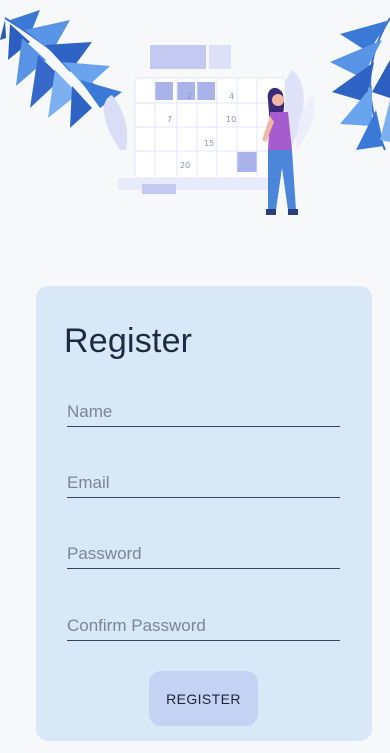  I want to click on svg-text: 10, so click(231, 119).